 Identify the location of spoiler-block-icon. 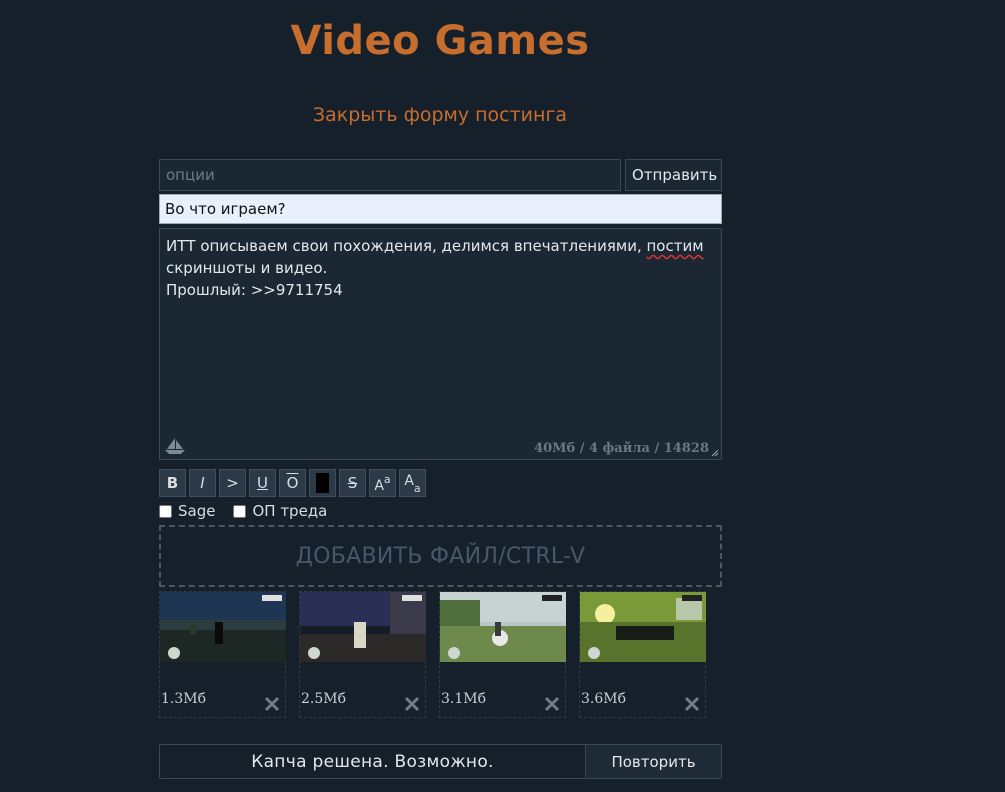
(322, 483).